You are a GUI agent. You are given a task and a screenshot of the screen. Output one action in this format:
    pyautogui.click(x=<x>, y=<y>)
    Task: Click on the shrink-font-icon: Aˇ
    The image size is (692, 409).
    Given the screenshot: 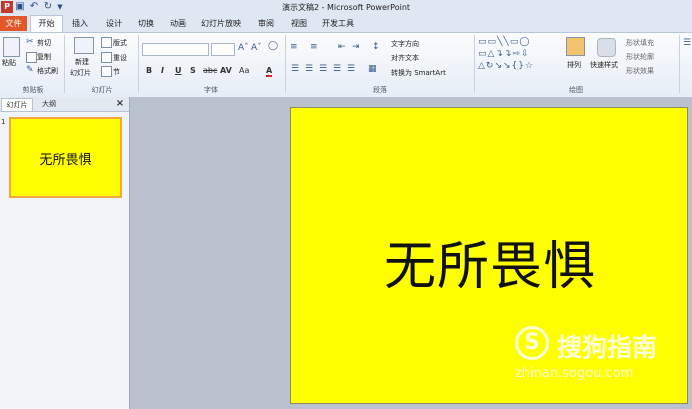 What is the action you would take?
    pyautogui.click(x=256, y=48)
    